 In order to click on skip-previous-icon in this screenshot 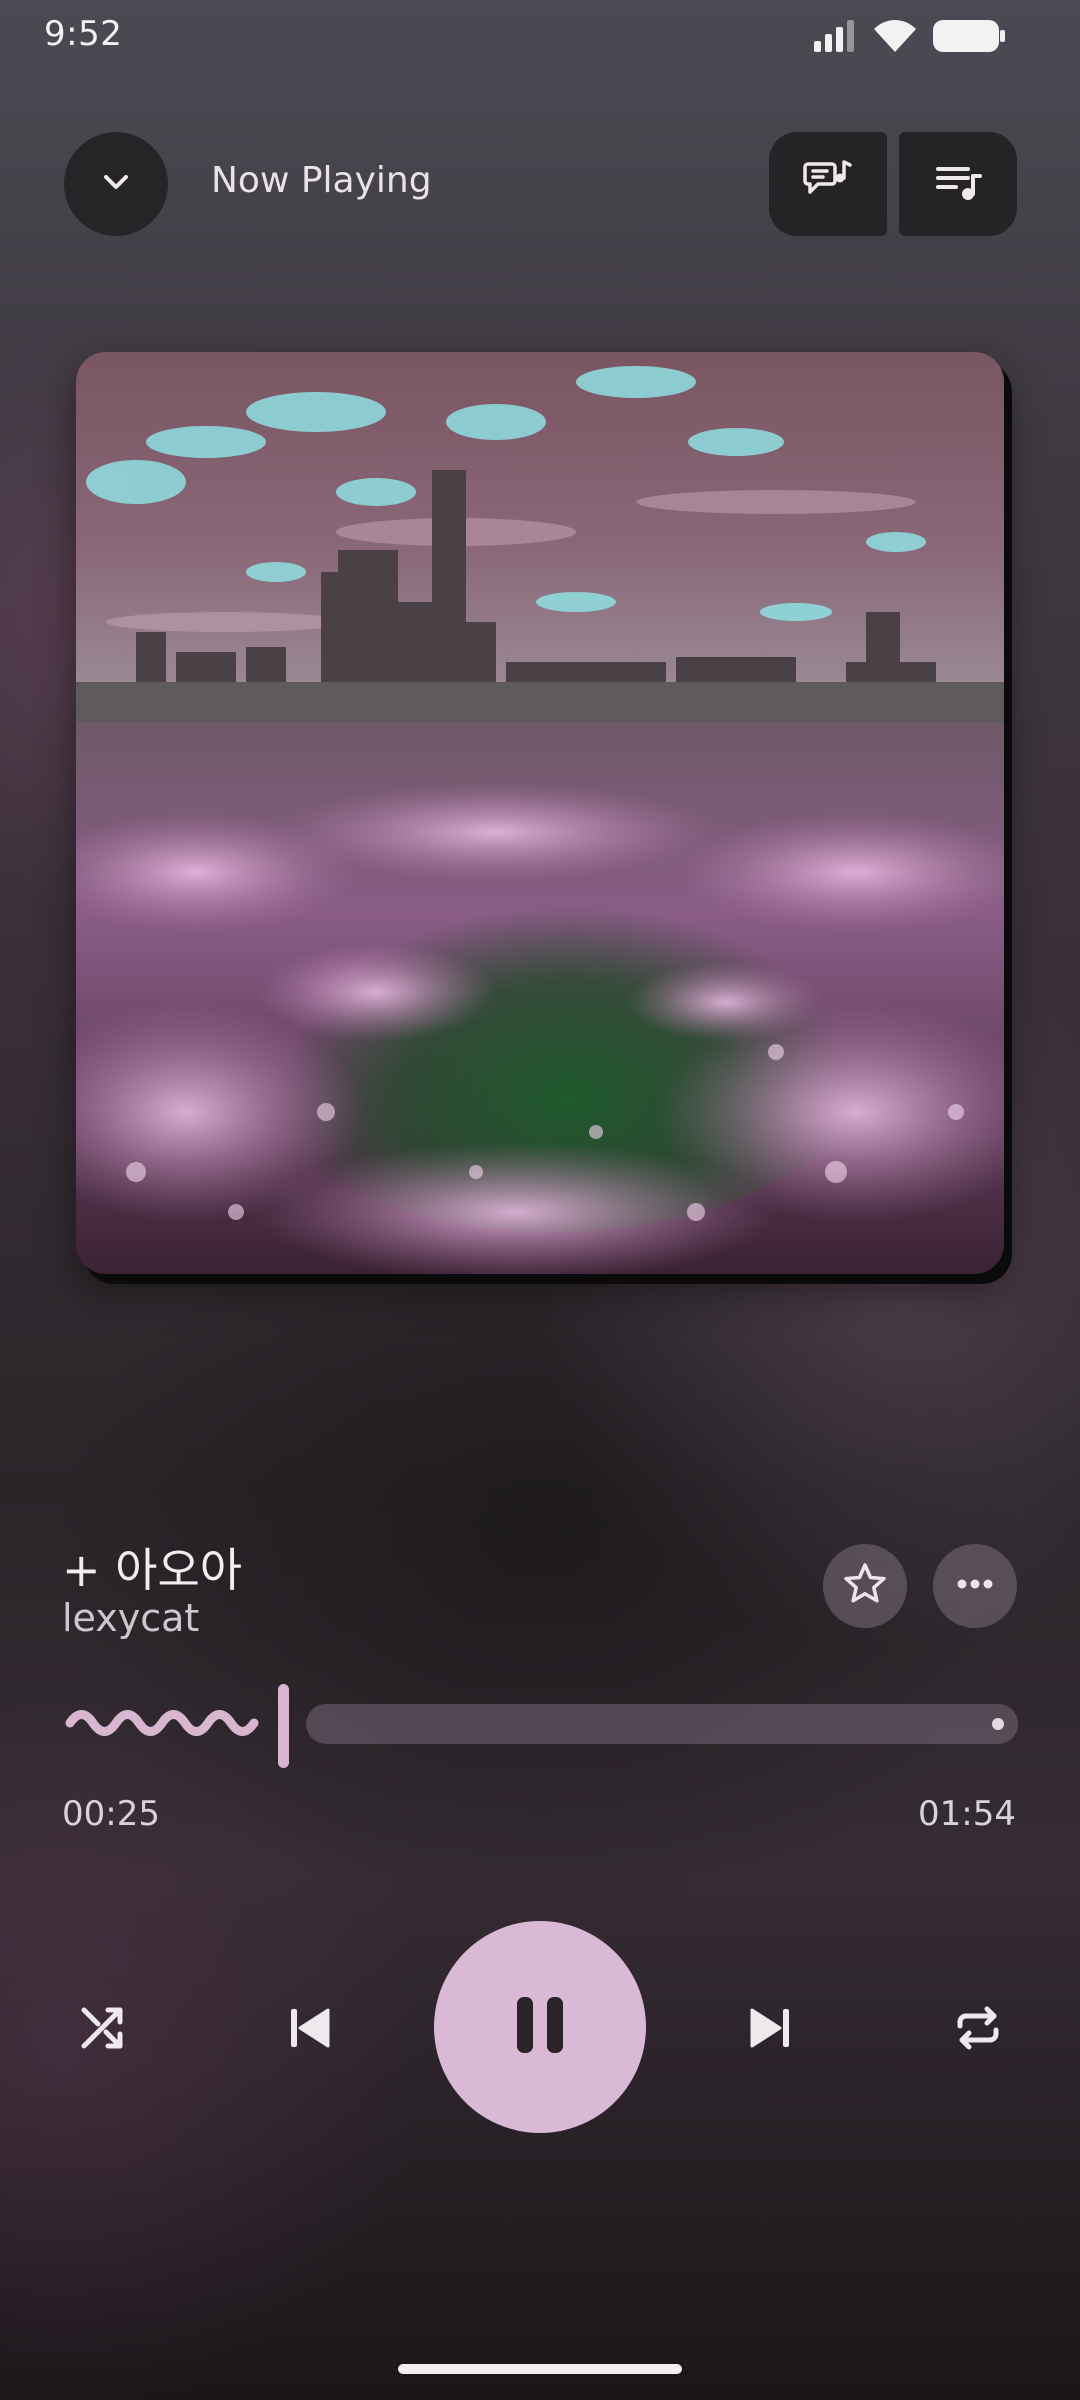, I will do `click(310, 2030)`.